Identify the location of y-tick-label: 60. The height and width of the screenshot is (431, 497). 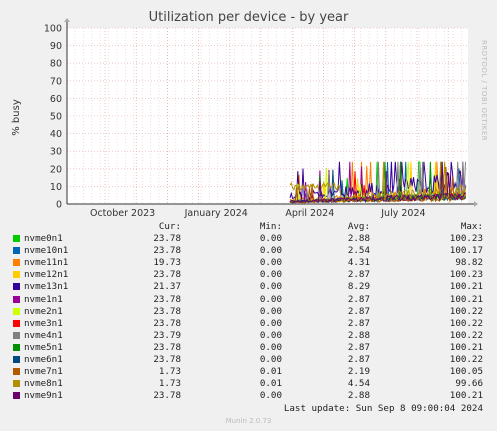
(56, 99).